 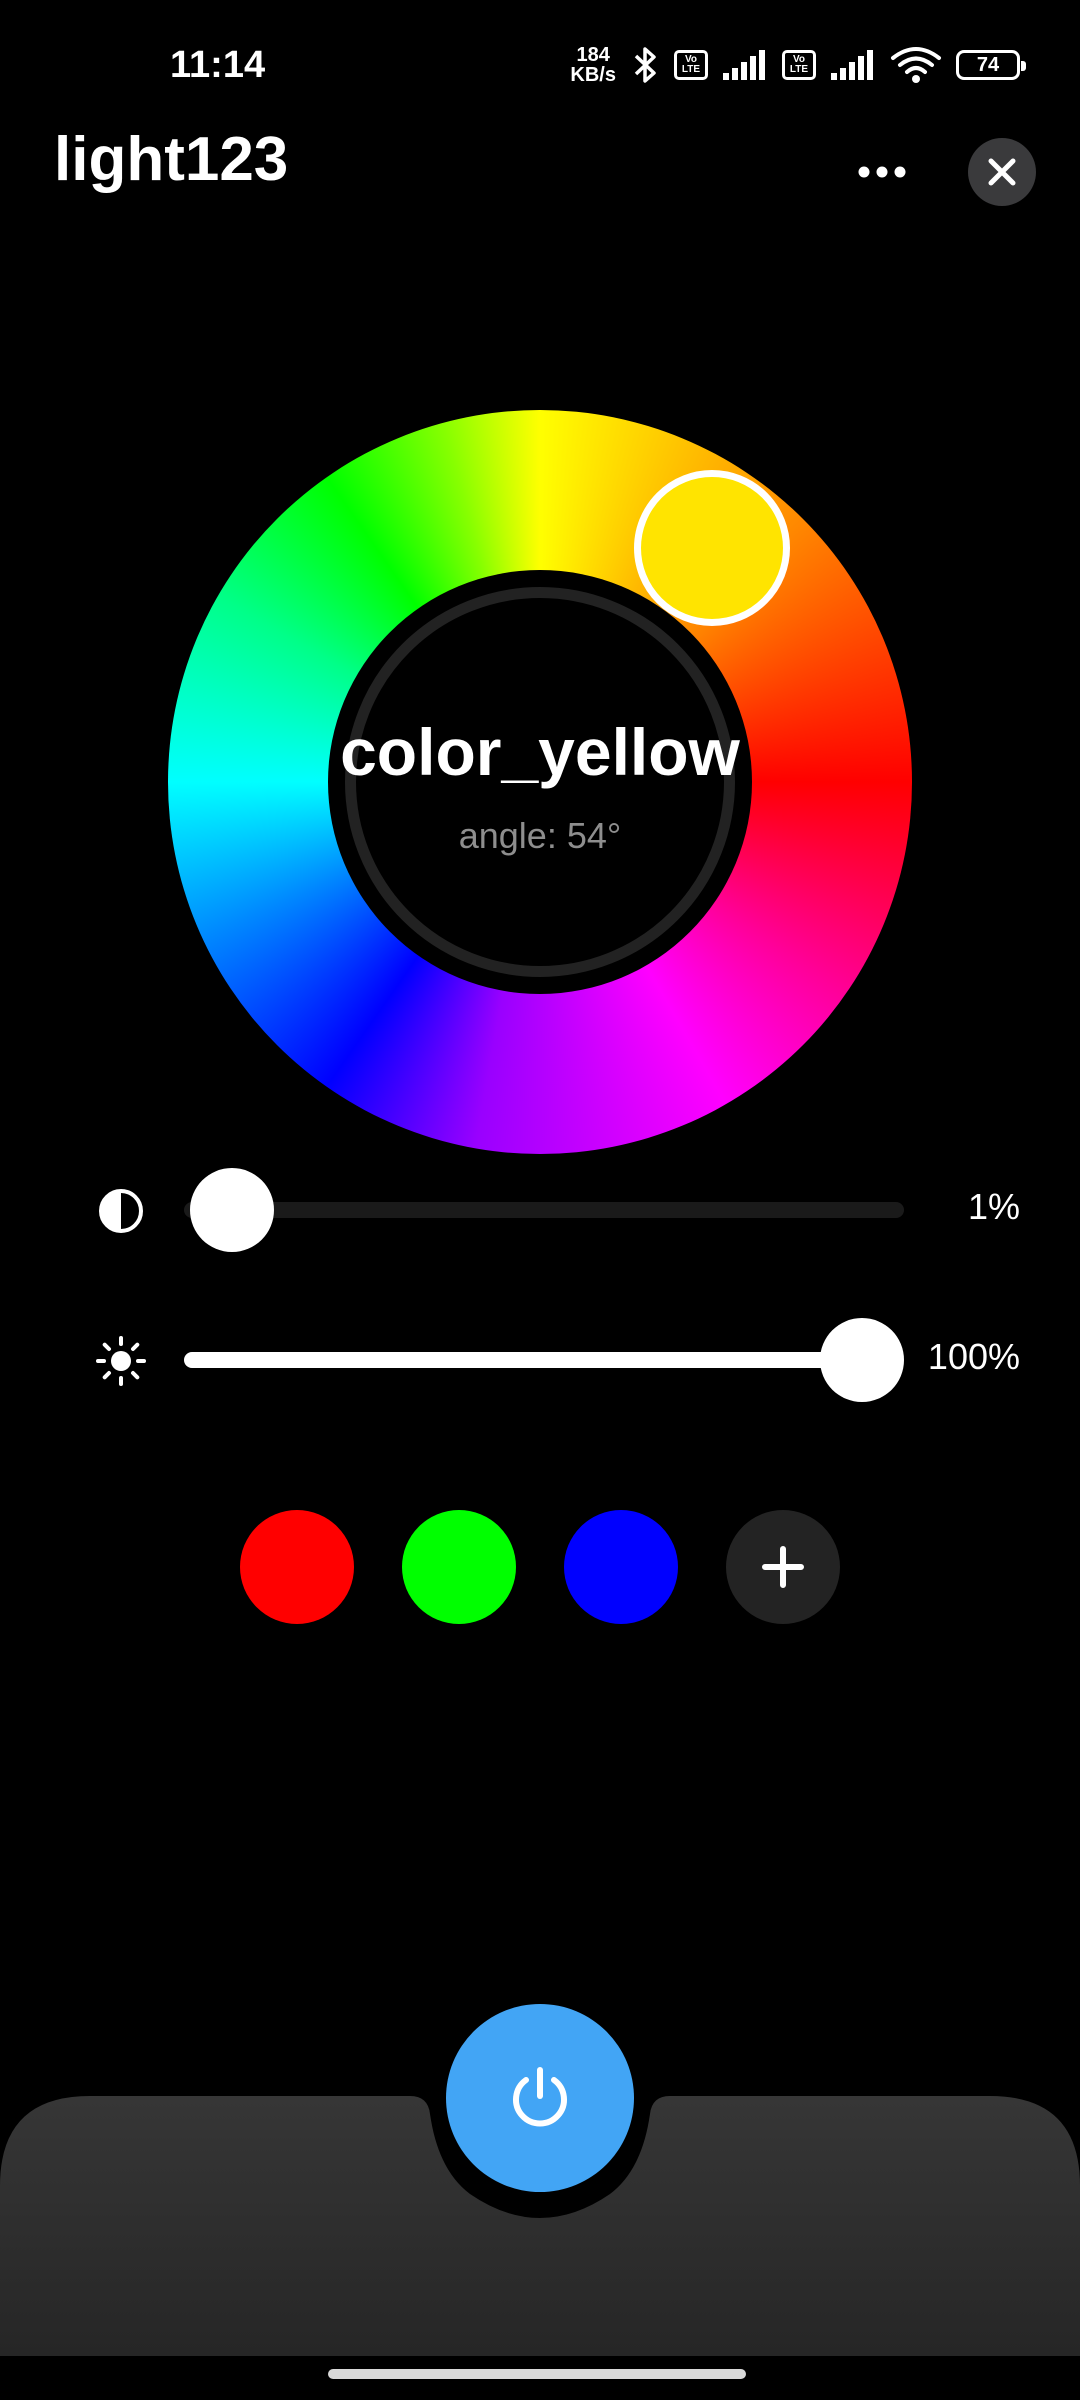 I want to click on preset-color-green, so click(x=459, y=1567).